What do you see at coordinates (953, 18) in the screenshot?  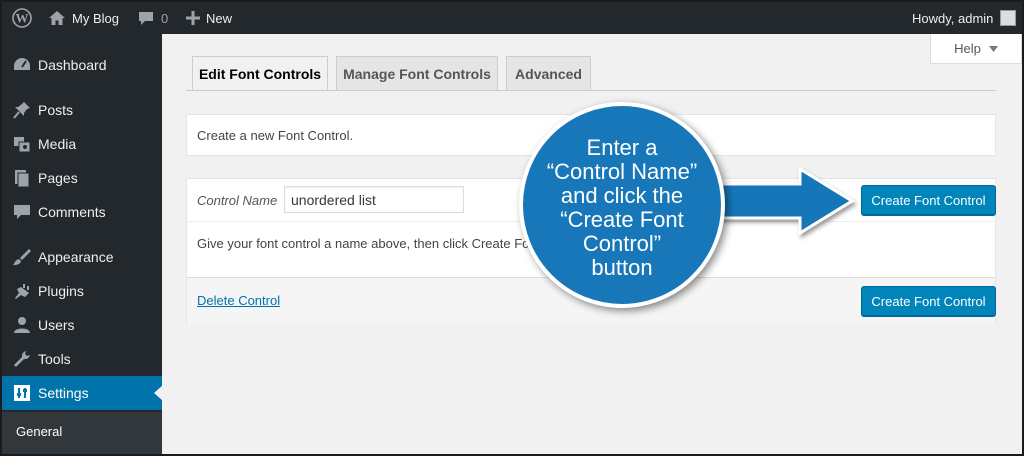 I see `greeting: Howdy, admin` at bounding box center [953, 18].